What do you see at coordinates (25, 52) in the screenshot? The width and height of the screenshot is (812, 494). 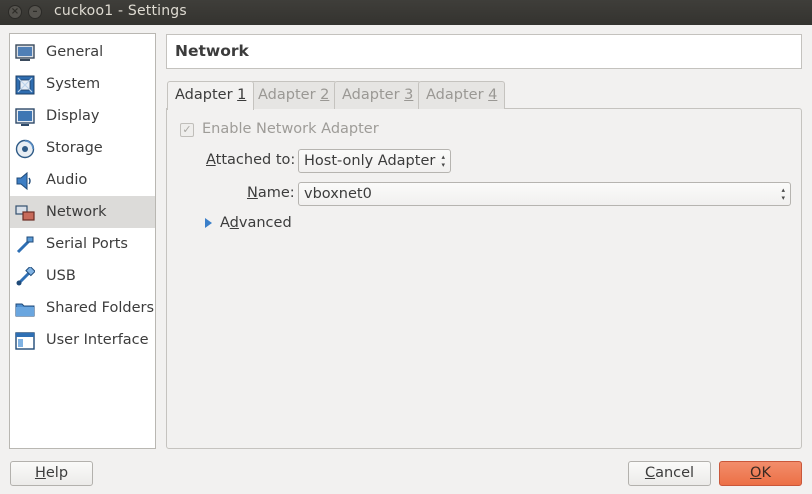 I see `general-icon` at bounding box center [25, 52].